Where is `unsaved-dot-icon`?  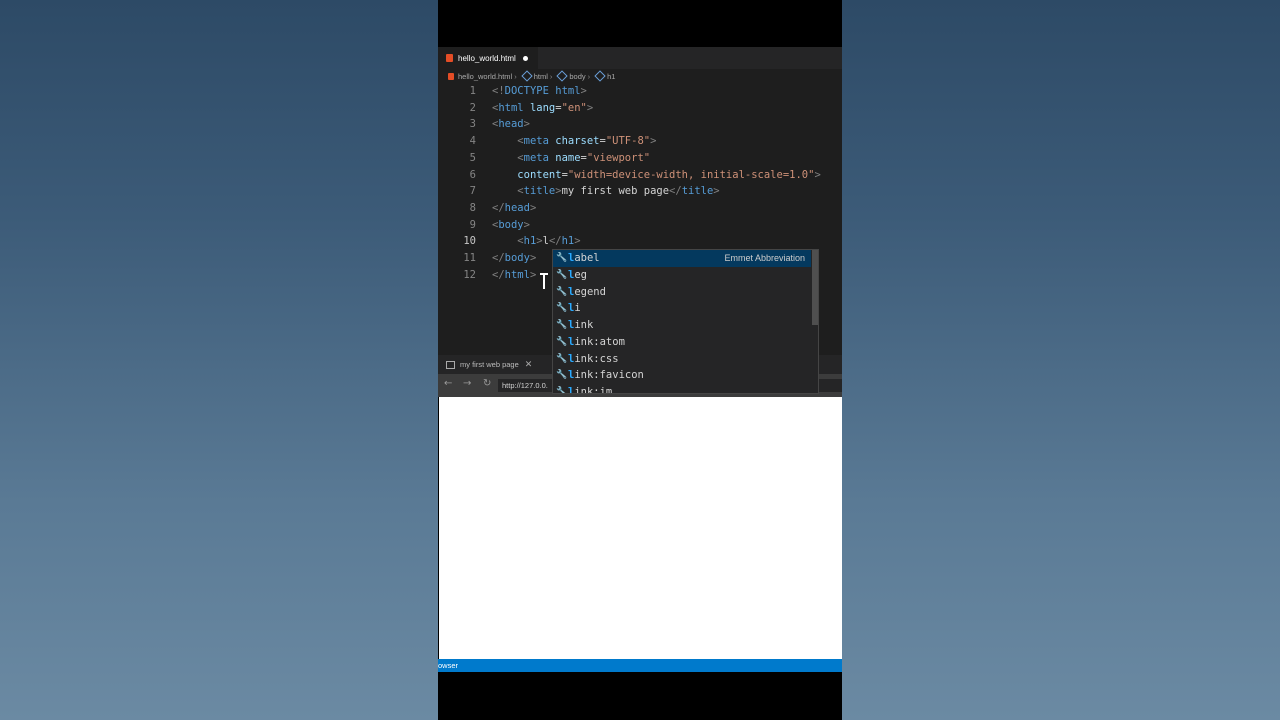 unsaved-dot-icon is located at coordinates (525, 58).